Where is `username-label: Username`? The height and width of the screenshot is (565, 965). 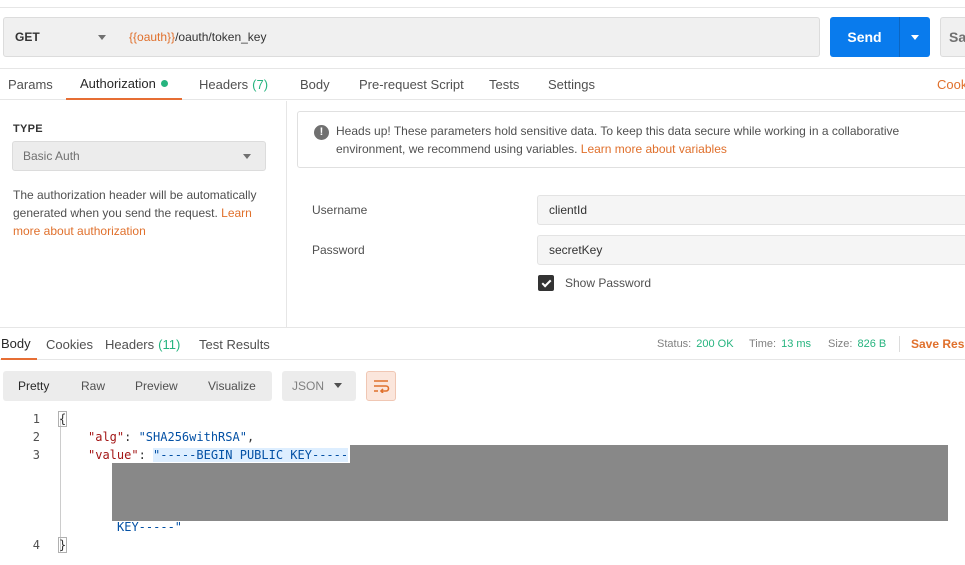 username-label: Username is located at coordinates (340, 210).